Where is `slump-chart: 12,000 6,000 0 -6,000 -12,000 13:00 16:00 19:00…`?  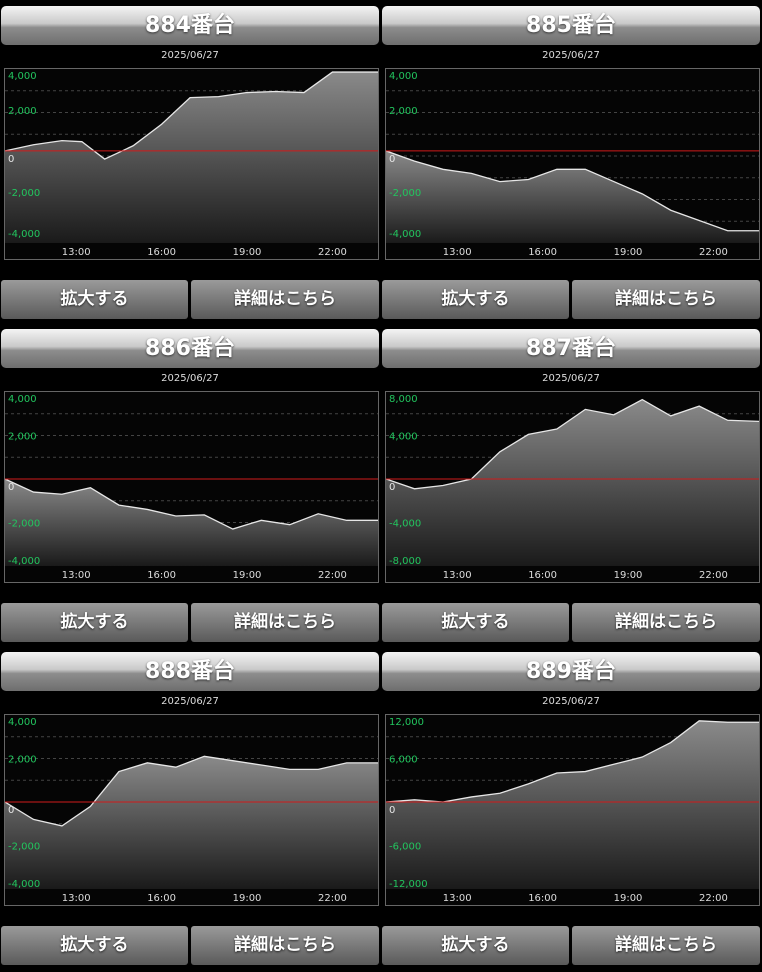 slump-chart: 12,000 6,000 0 -6,000 -12,000 13:00 16:00 19:00… is located at coordinates (572, 810).